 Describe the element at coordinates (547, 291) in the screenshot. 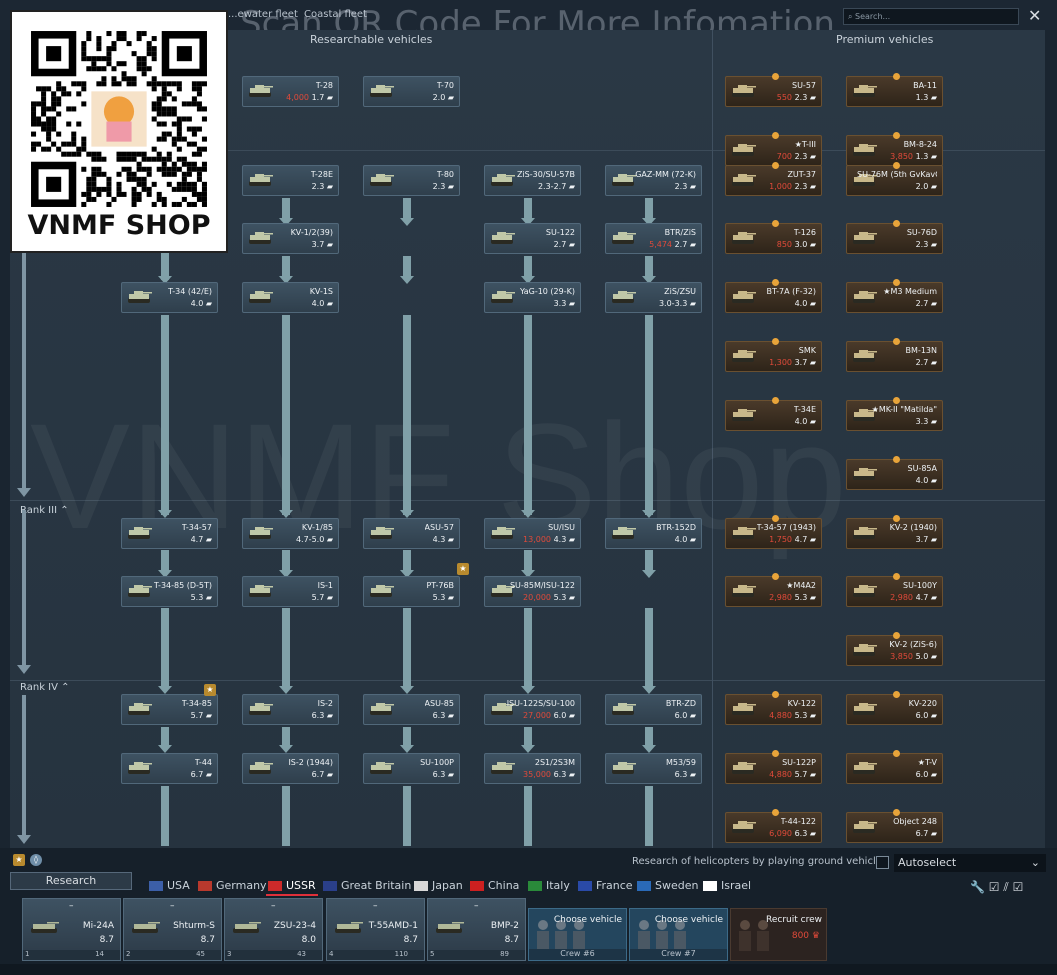

I see `vehicle-name: YaG-10 (29-K)` at that location.